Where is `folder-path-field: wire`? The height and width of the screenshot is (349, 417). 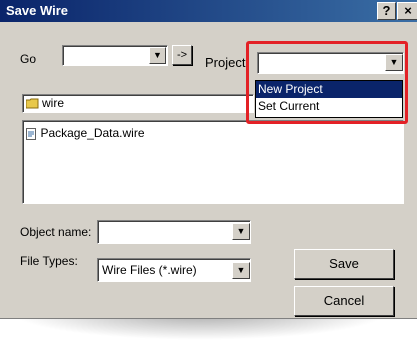
folder-path-field: wire is located at coordinates (138, 103).